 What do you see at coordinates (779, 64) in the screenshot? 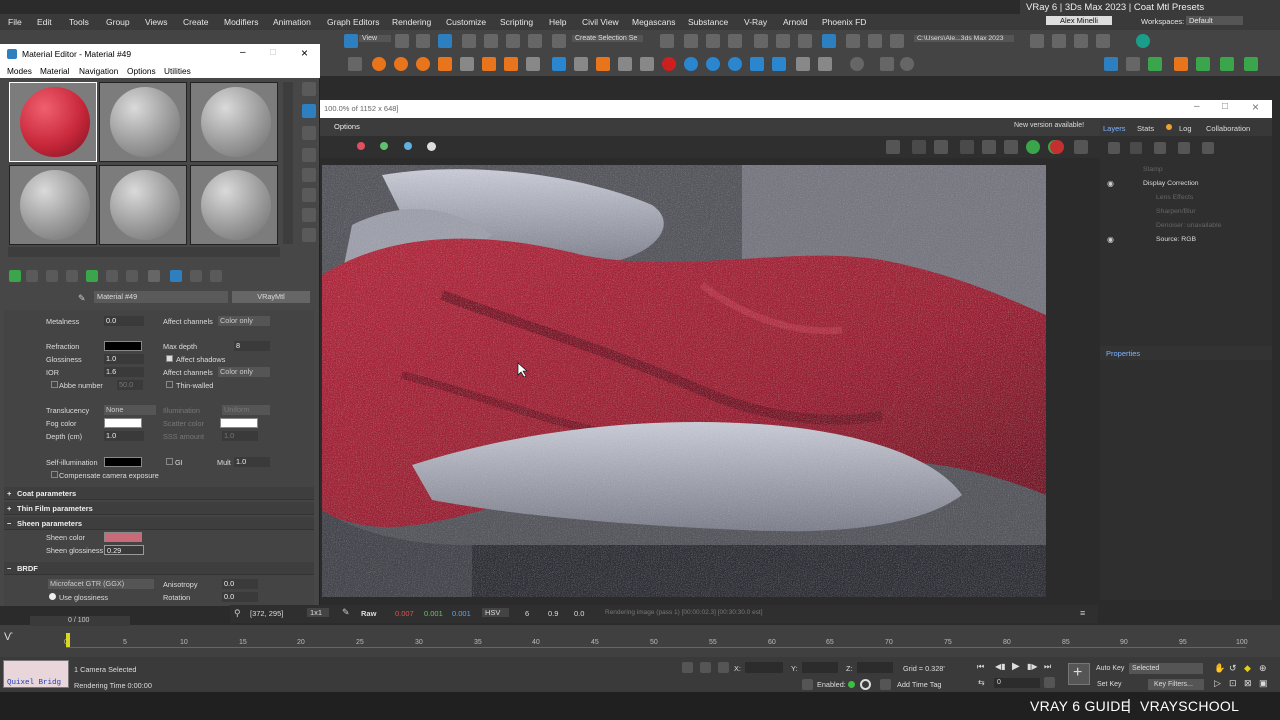
I see `vray-water-icon` at bounding box center [779, 64].